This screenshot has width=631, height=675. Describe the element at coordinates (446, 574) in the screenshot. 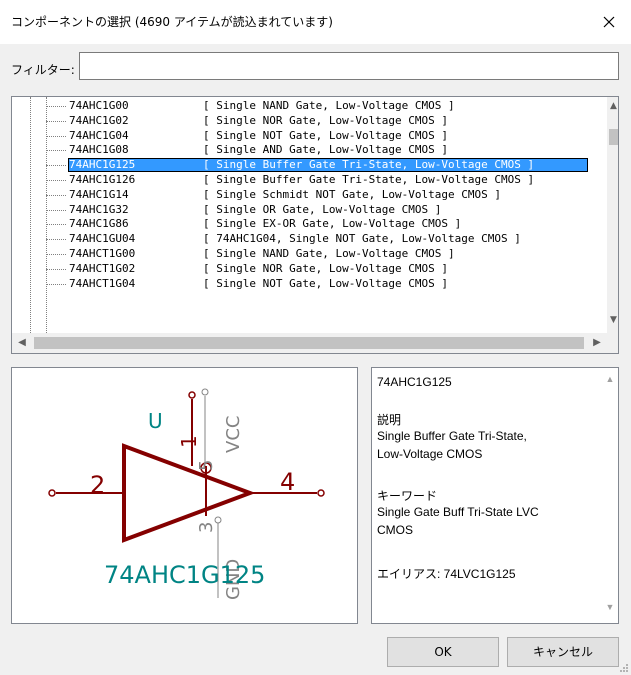

I see `info-alias: エイリアス: 74LVC1G125` at that location.